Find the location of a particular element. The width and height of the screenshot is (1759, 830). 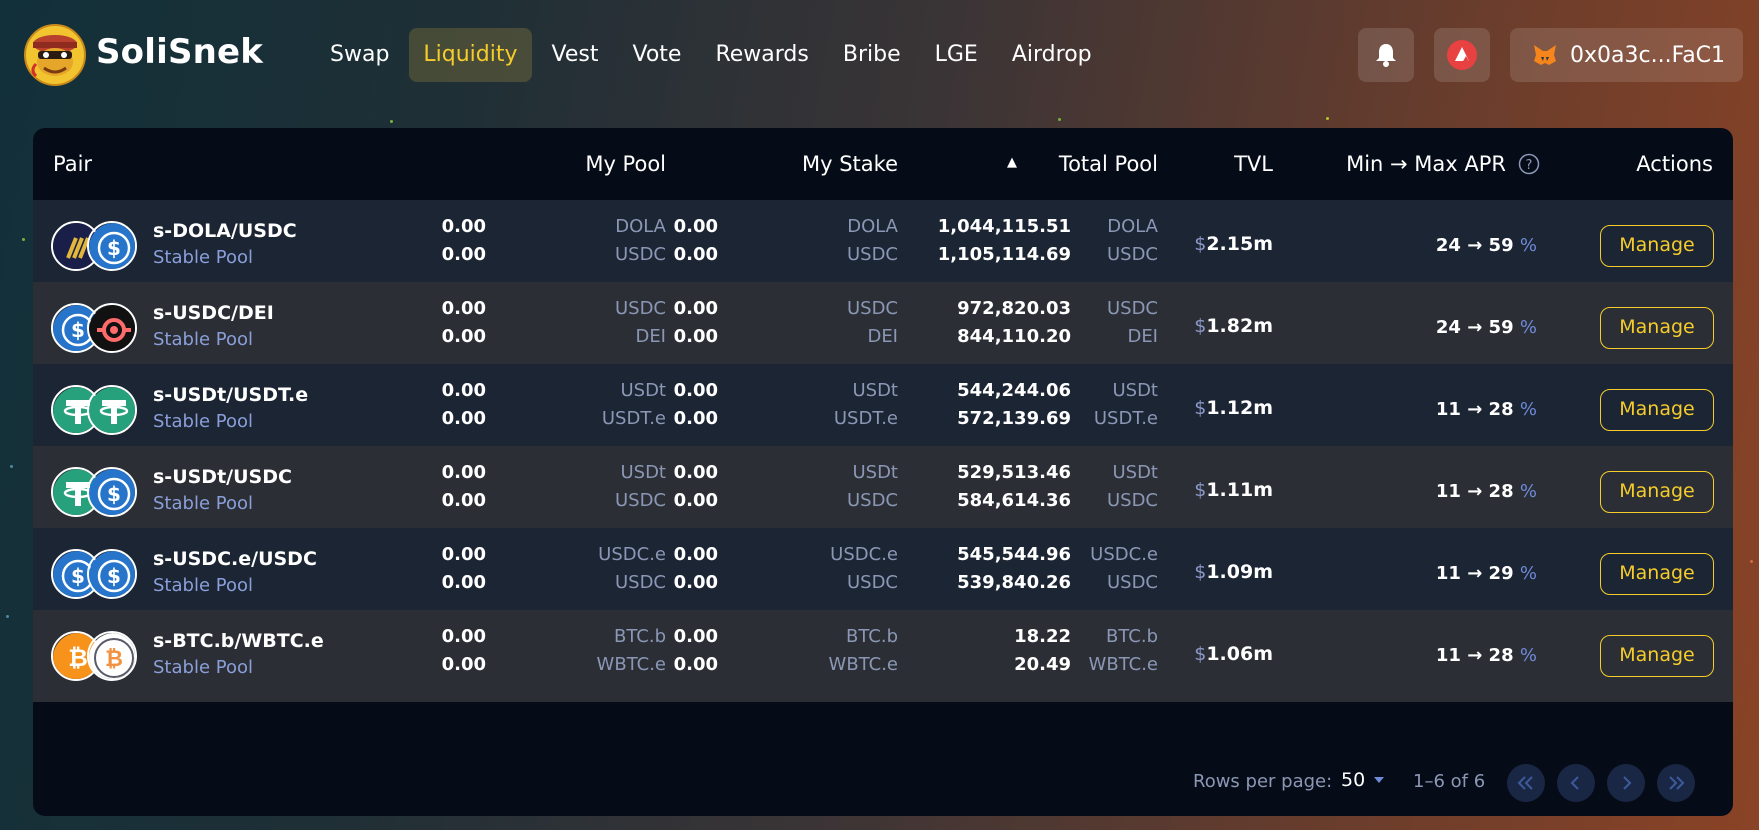

total-pool-amount-2: 20.49 is located at coordinates (1042, 664).